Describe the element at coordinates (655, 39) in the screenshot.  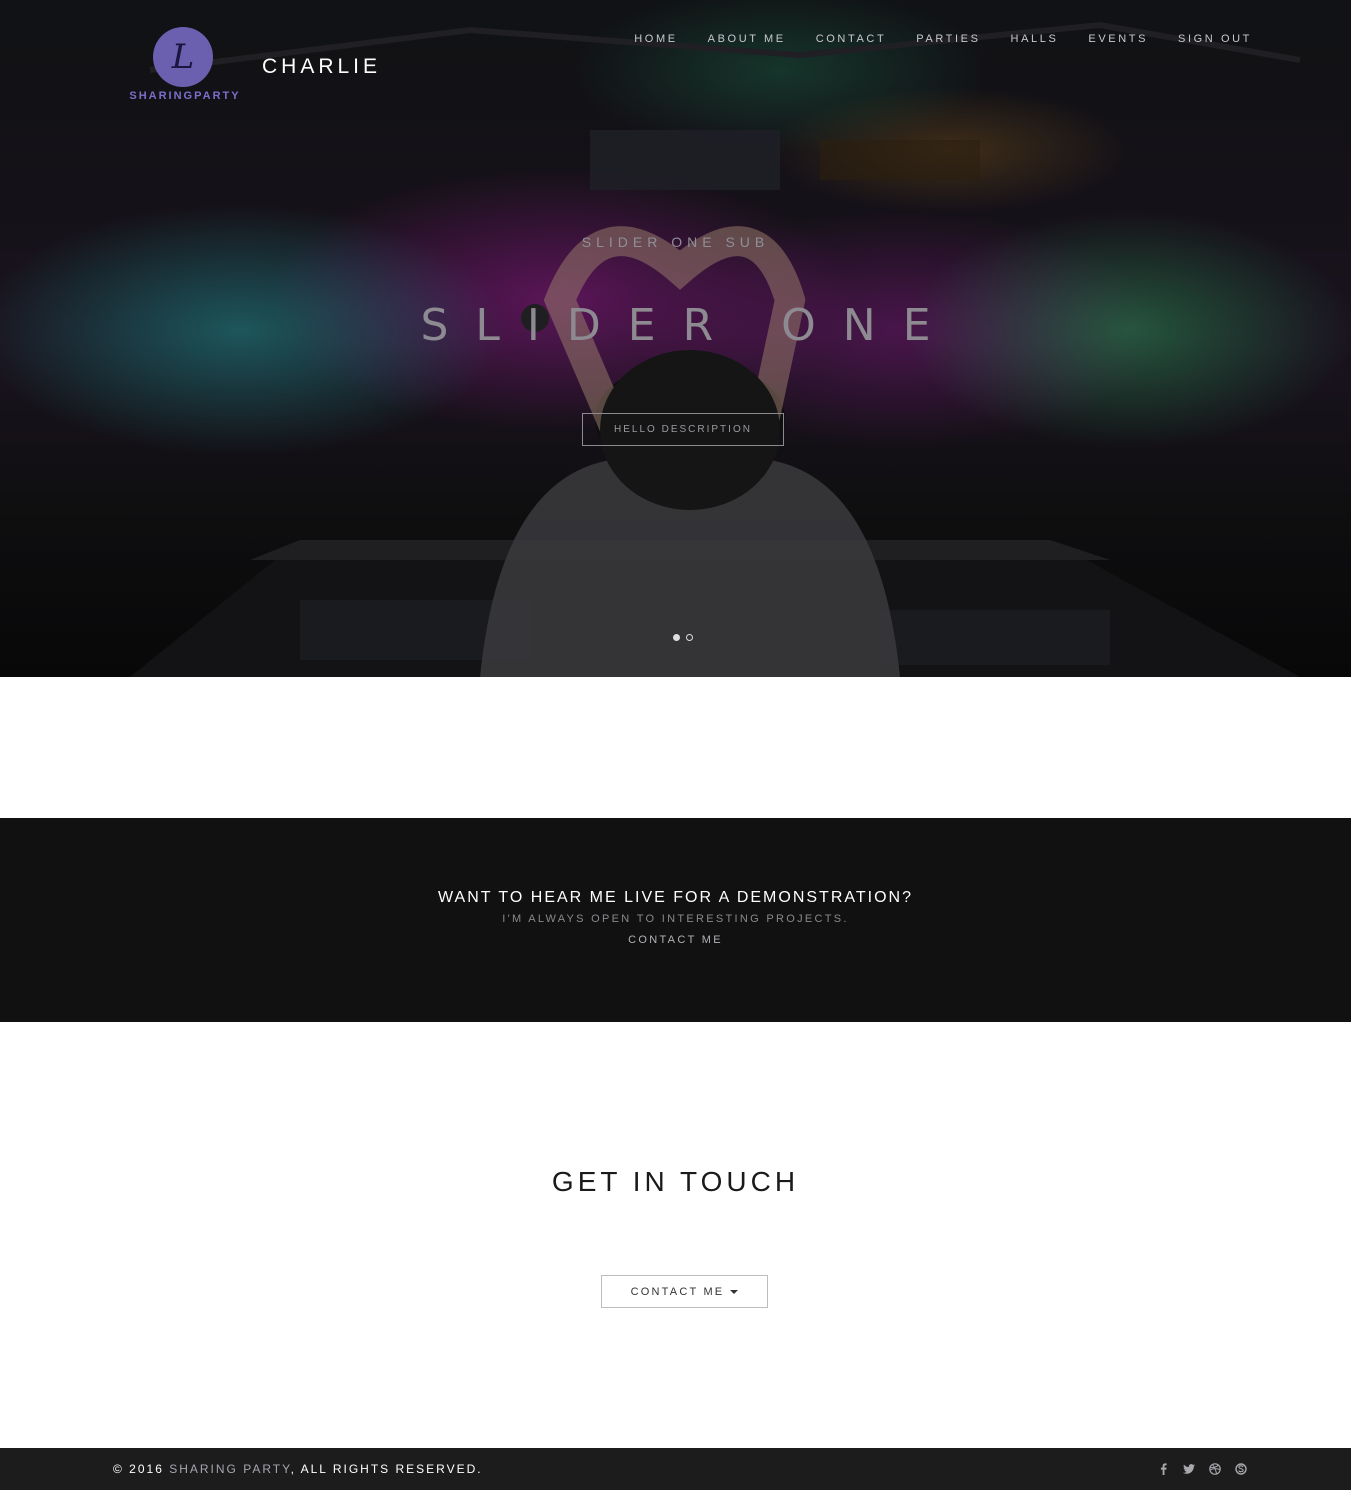
I see `nav-home: HOME` at that location.